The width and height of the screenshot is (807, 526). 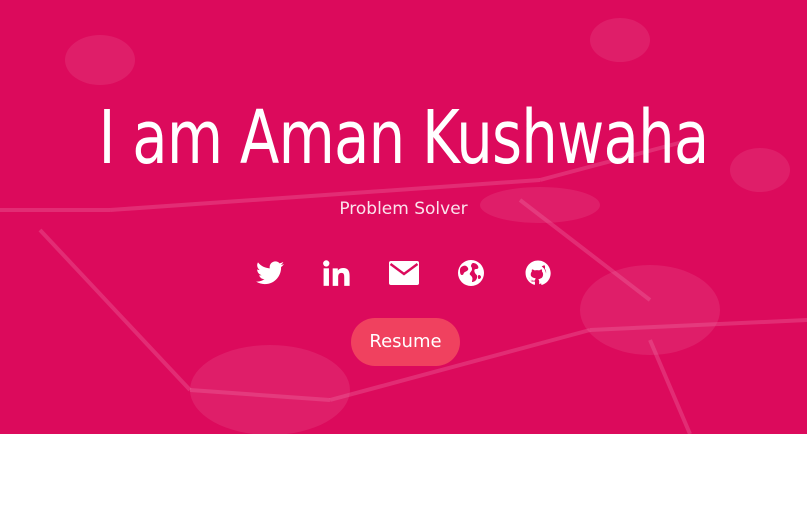 I want to click on twitter-link, so click(x=269, y=273).